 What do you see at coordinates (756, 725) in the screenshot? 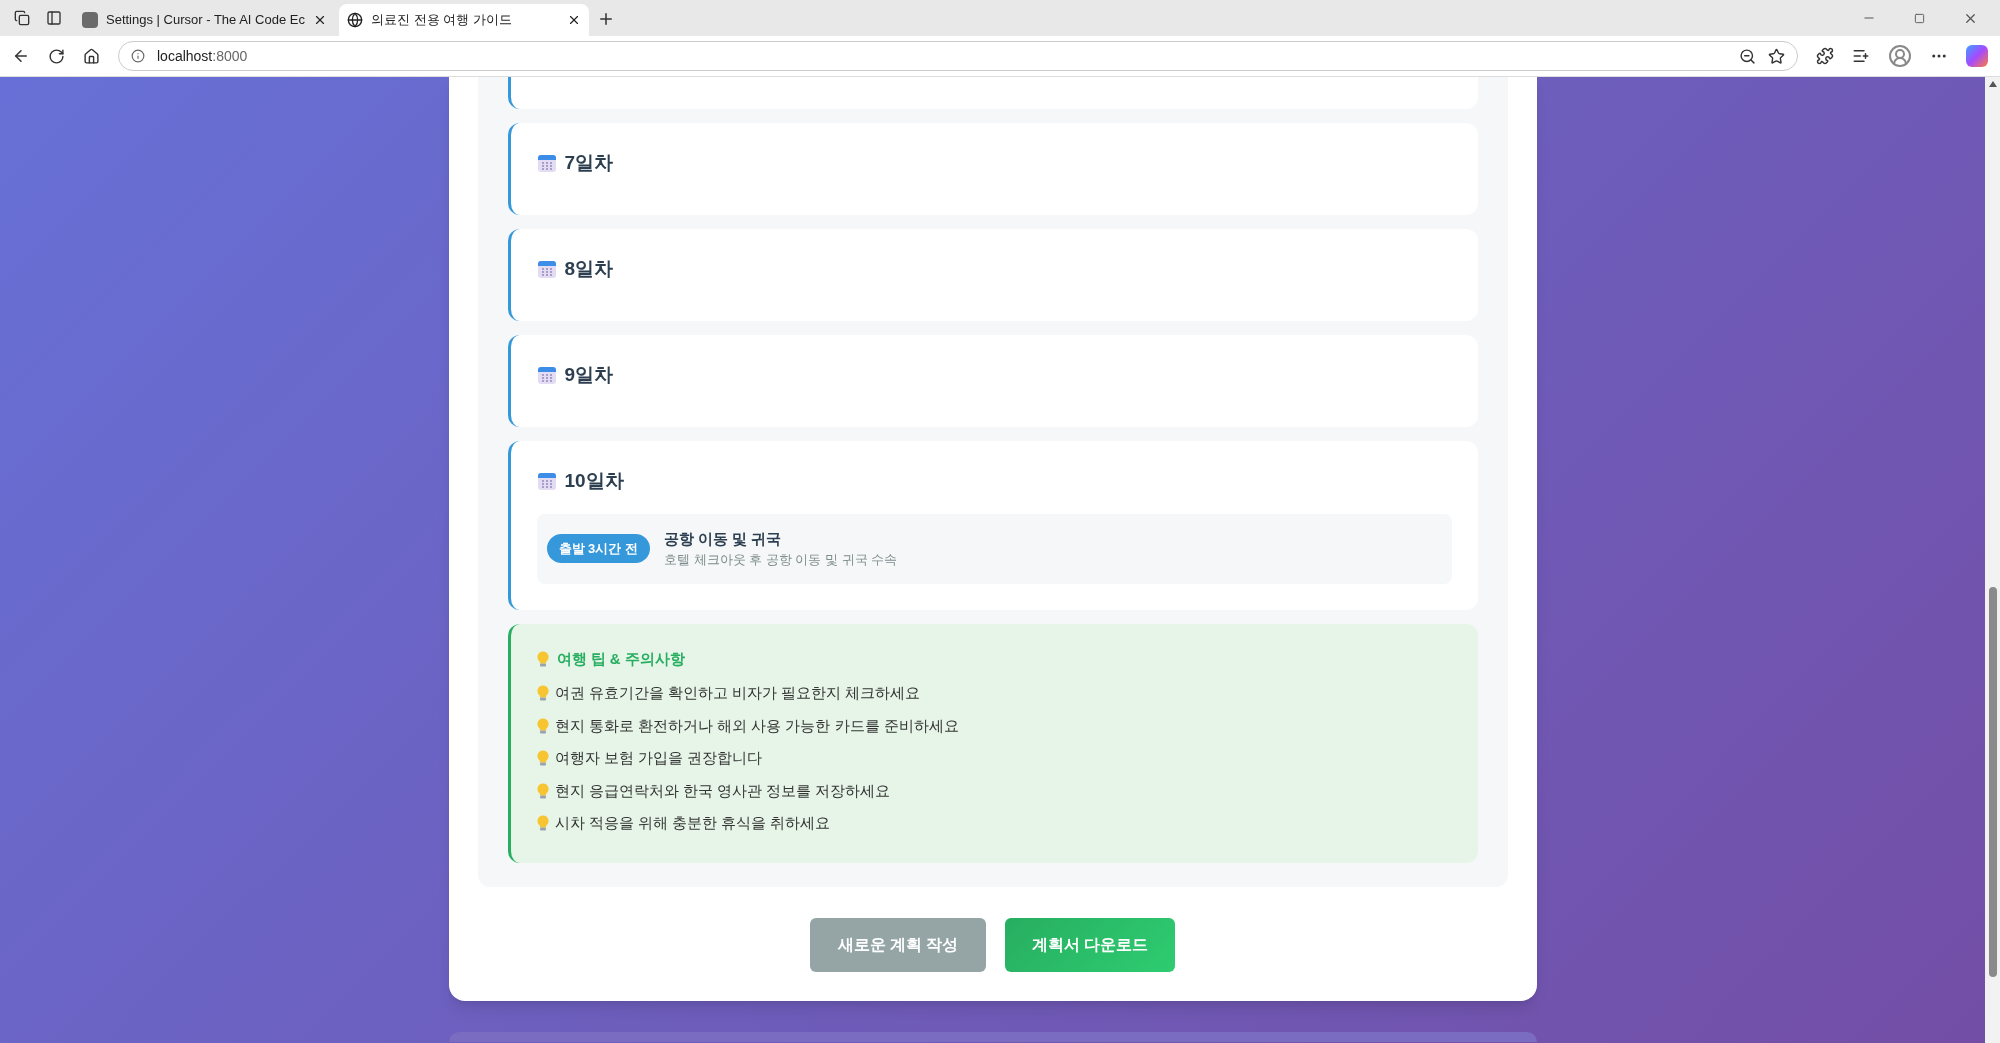
I see `tip-text: 현지 통화로 환전하거나 해외 사용 가능한 카드를 준비하세요` at bounding box center [756, 725].